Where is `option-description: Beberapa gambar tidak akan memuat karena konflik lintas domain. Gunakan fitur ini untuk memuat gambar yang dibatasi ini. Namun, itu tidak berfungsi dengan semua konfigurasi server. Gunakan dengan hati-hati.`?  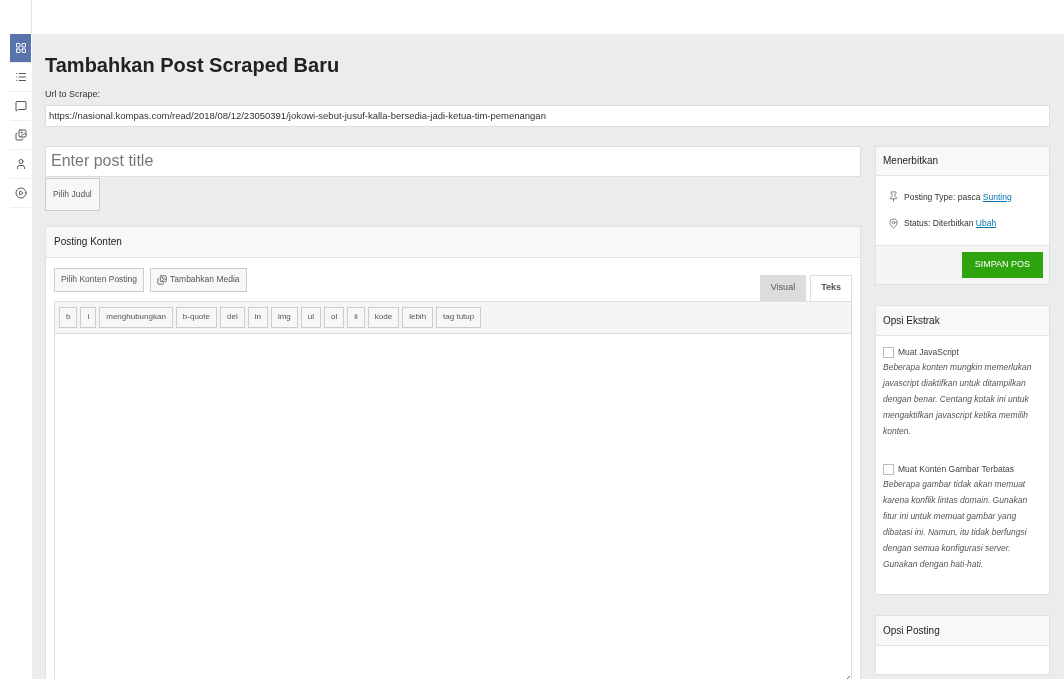
option-description: Beberapa gambar tidak akan memuat karena konflik lintas domain. Gunakan fitur ini untuk memuat gambar yang dibatasi ini. Namun, itu tidak berfungsi dengan semua konfigurasi server. Gunakan dengan hati-hati. is located at coordinates (956, 524).